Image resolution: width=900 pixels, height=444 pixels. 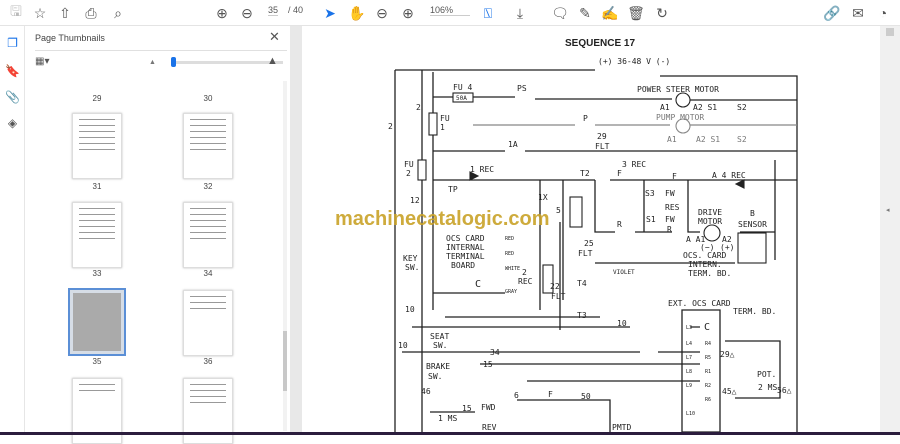 What do you see at coordinates (752, 224) in the screenshot?
I see `label: SENSOR` at bounding box center [752, 224].